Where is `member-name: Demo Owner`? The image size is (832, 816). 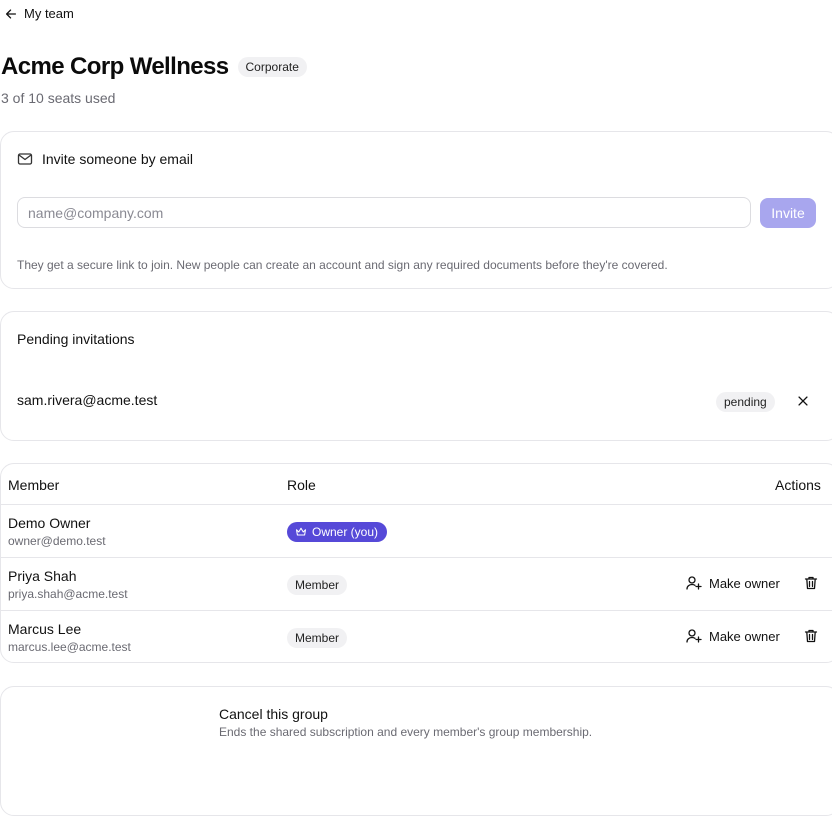
member-name: Demo Owner is located at coordinates (49, 523).